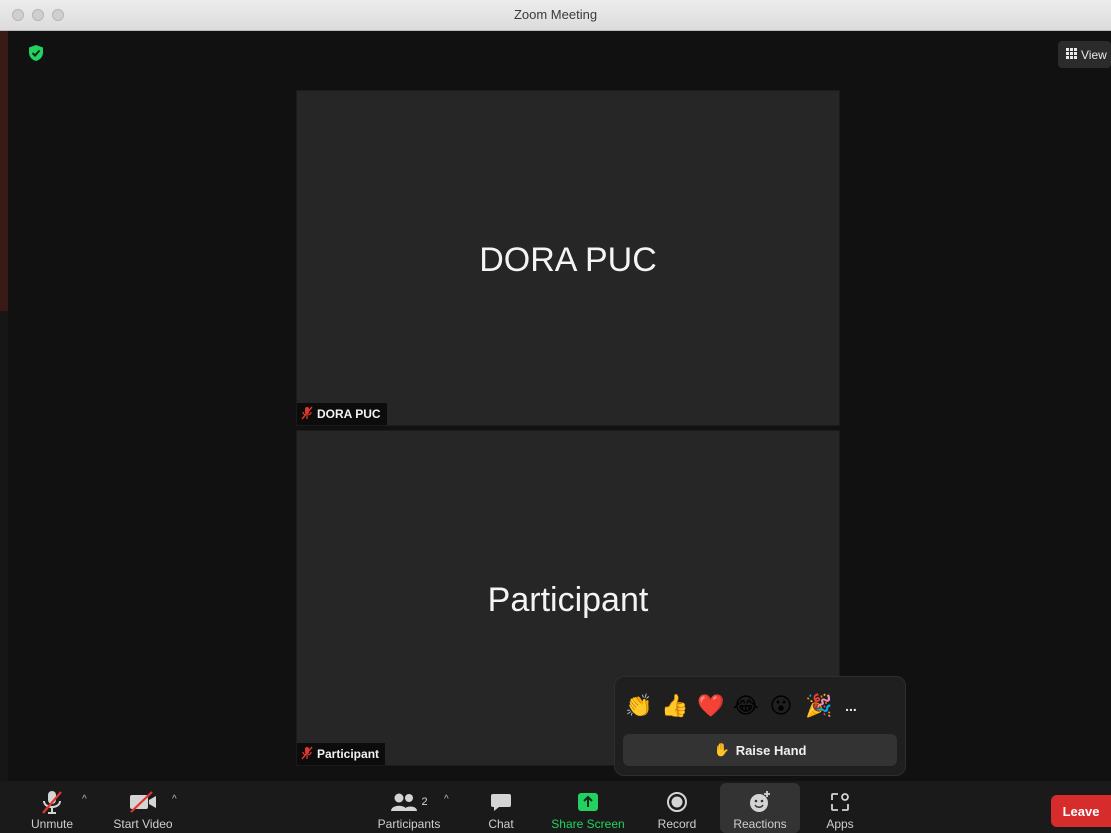 The image size is (1111, 833). Describe the element at coordinates (84, 799) in the screenshot. I see `audio-options-chevron-up-icon: ^` at that location.